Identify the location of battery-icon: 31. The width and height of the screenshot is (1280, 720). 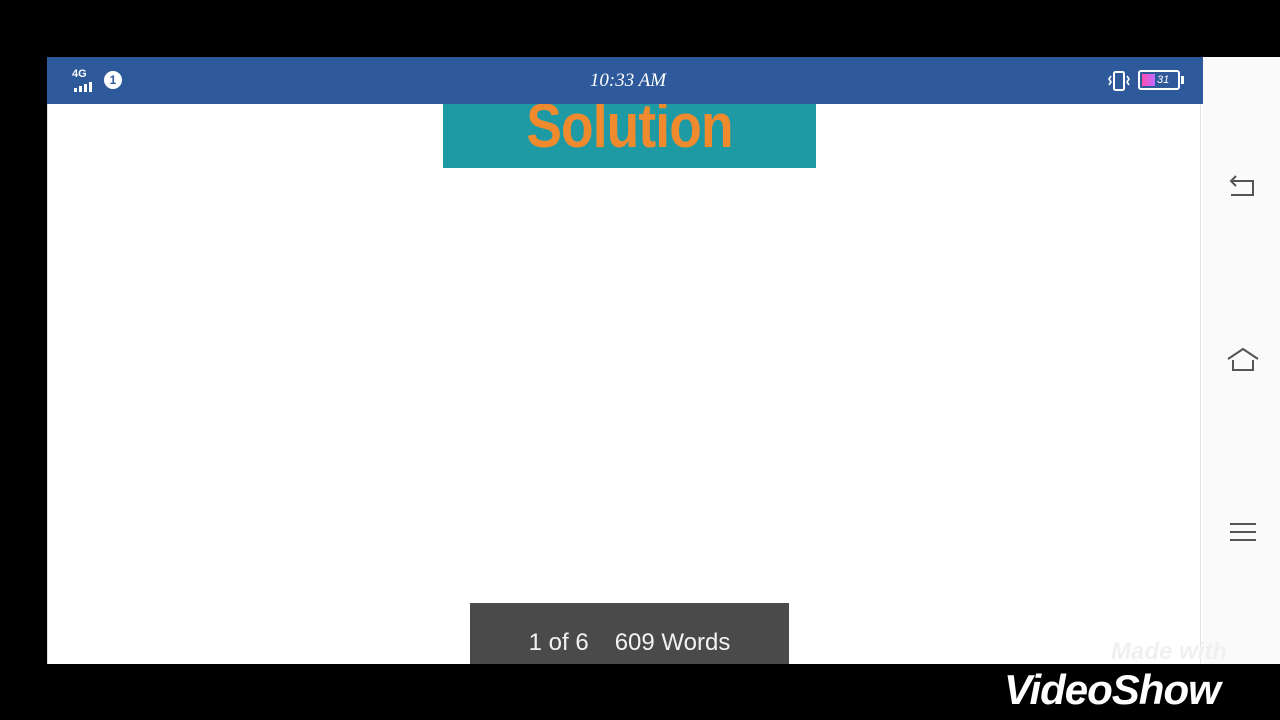
(1161, 80).